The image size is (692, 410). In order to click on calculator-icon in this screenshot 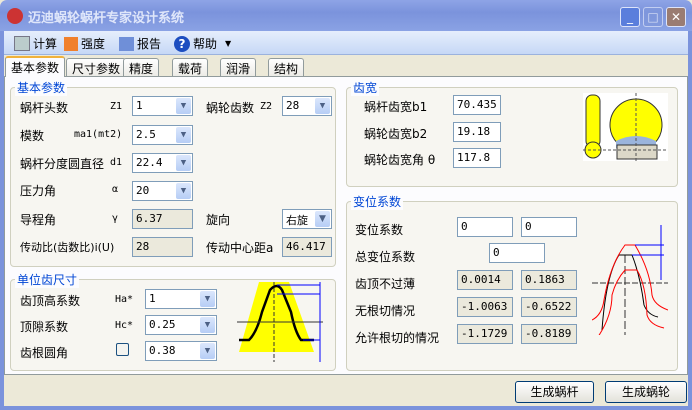, I will do `click(22, 43)`.